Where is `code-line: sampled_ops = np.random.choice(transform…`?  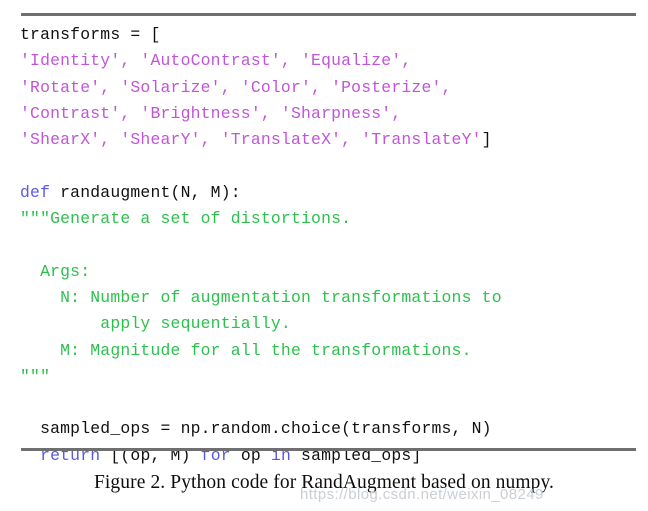 code-line: sampled_ops = np.random.choice(transform… is located at coordinates (324, 429).